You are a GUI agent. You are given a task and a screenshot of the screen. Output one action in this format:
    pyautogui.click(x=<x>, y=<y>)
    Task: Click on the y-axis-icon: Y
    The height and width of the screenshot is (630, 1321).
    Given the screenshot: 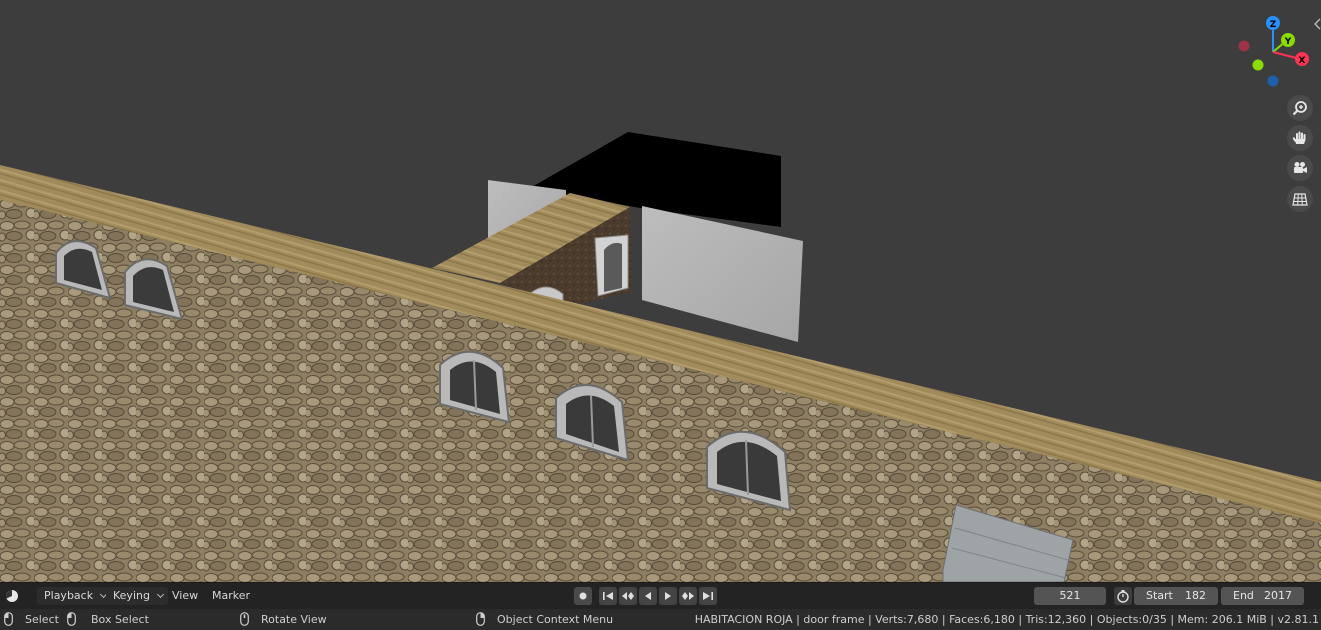 What is the action you would take?
    pyautogui.click(x=1288, y=40)
    